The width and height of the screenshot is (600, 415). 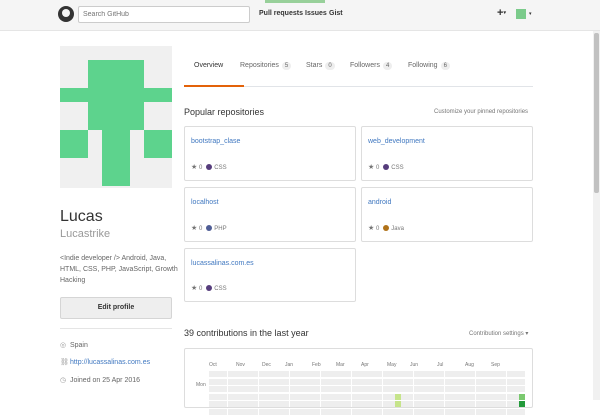 I want to click on repo-link: android, so click(x=379, y=202).